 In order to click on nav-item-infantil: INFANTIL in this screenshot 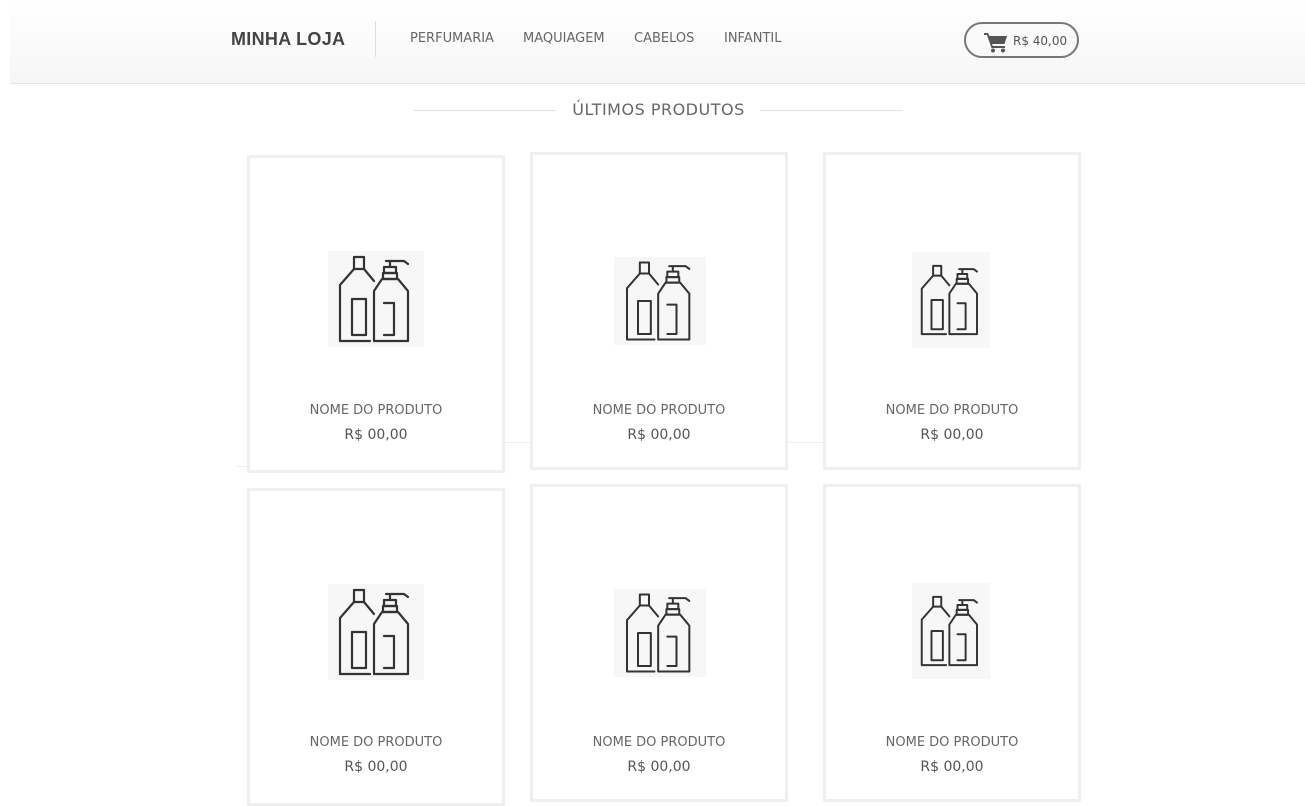, I will do `click(752, 38)`.